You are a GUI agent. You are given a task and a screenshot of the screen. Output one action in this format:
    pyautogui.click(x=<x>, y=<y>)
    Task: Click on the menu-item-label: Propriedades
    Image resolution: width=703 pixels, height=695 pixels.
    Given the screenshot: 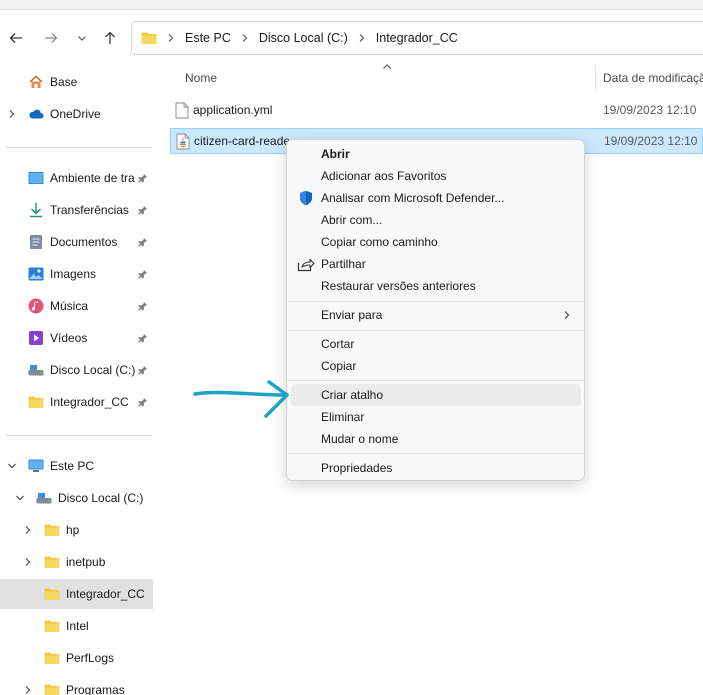 What is the action you would take?
    pyautogui.click(x=357, y=468)
    